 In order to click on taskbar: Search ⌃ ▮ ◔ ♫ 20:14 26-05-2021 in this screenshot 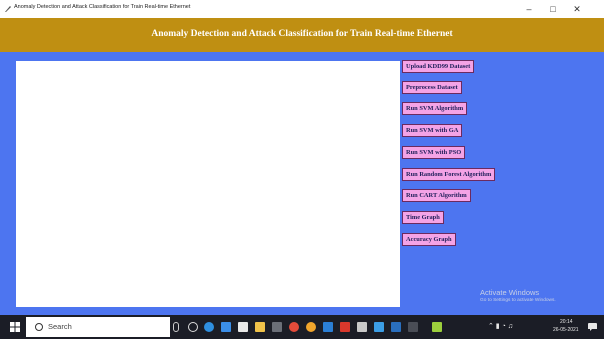, I will do `click(302, 327)`.